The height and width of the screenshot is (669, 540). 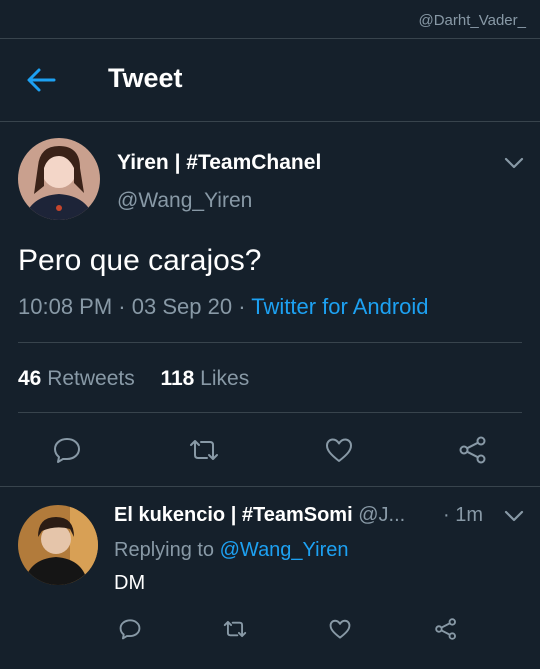 What do you see at coordinates (463, 515) in the screenshot?
I see `reply-time: · 1m` at bounding box center [463, 515].